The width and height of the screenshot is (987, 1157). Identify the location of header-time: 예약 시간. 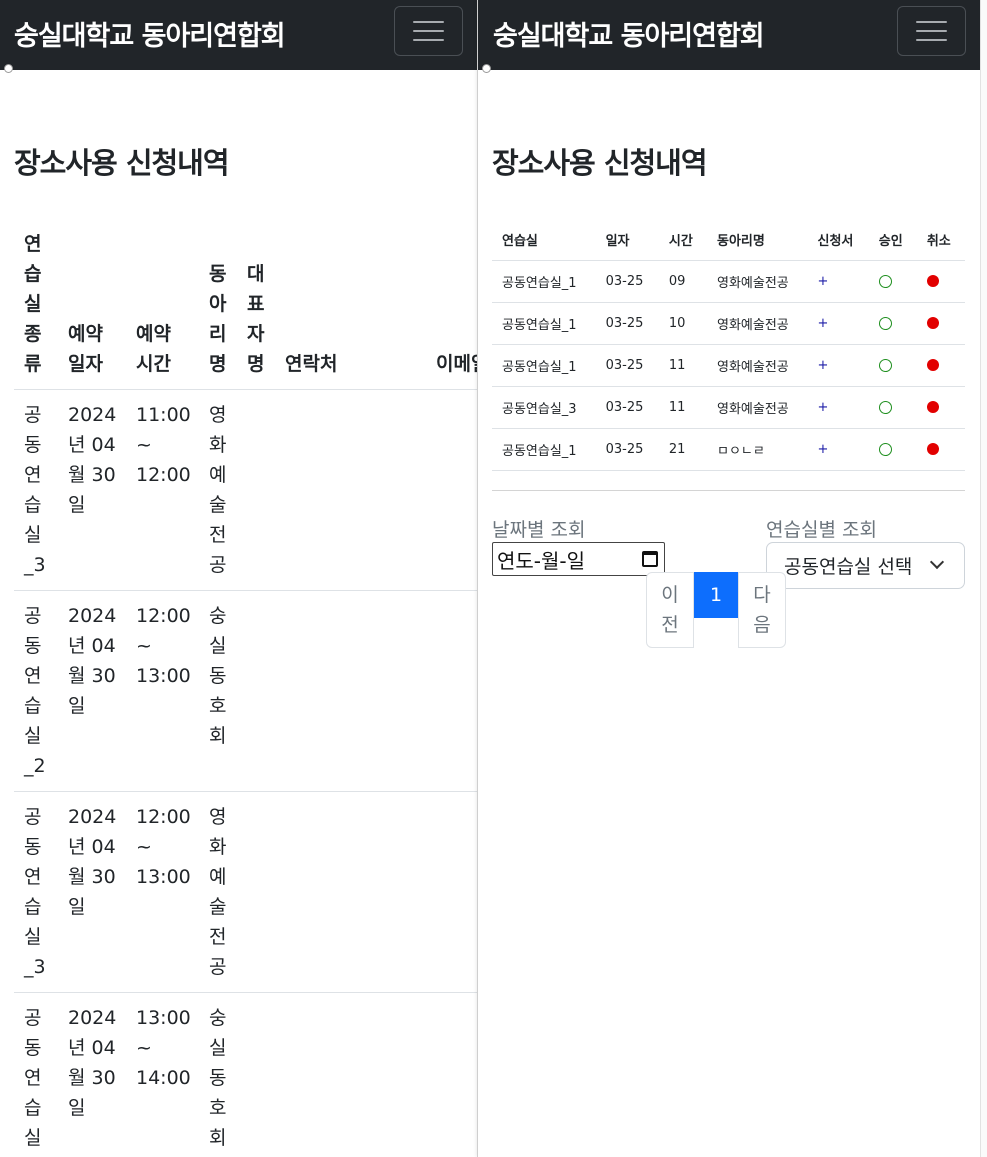
(153, 349).